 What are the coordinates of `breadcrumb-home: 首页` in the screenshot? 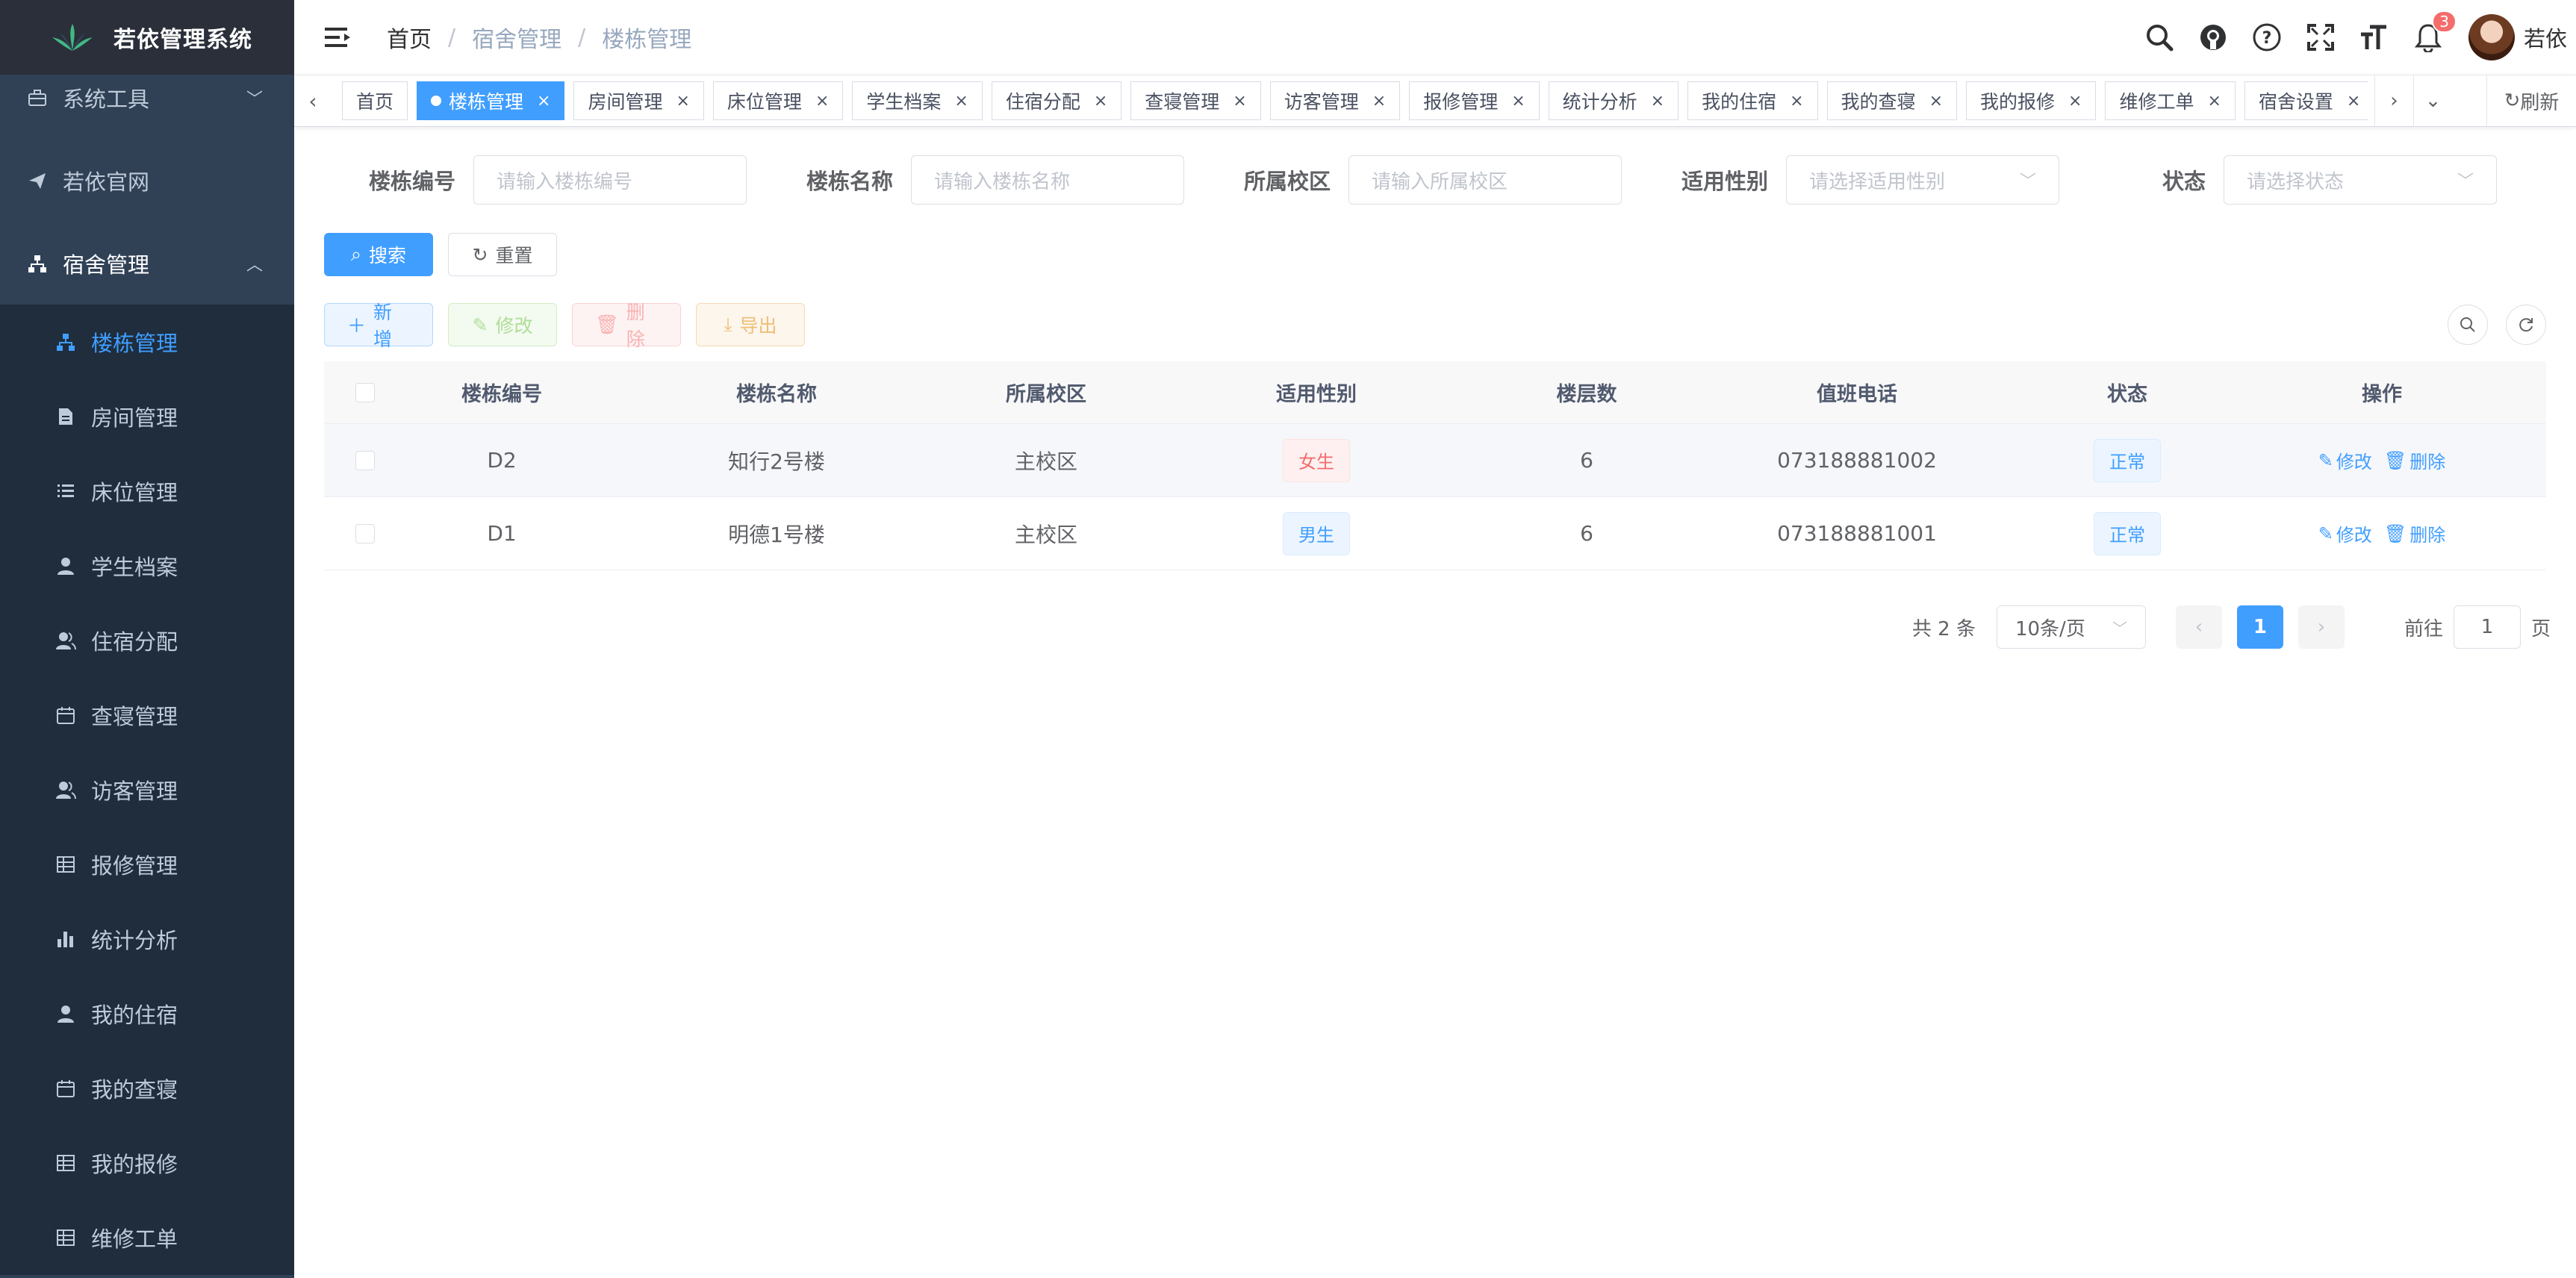 It's located at (409, 37).